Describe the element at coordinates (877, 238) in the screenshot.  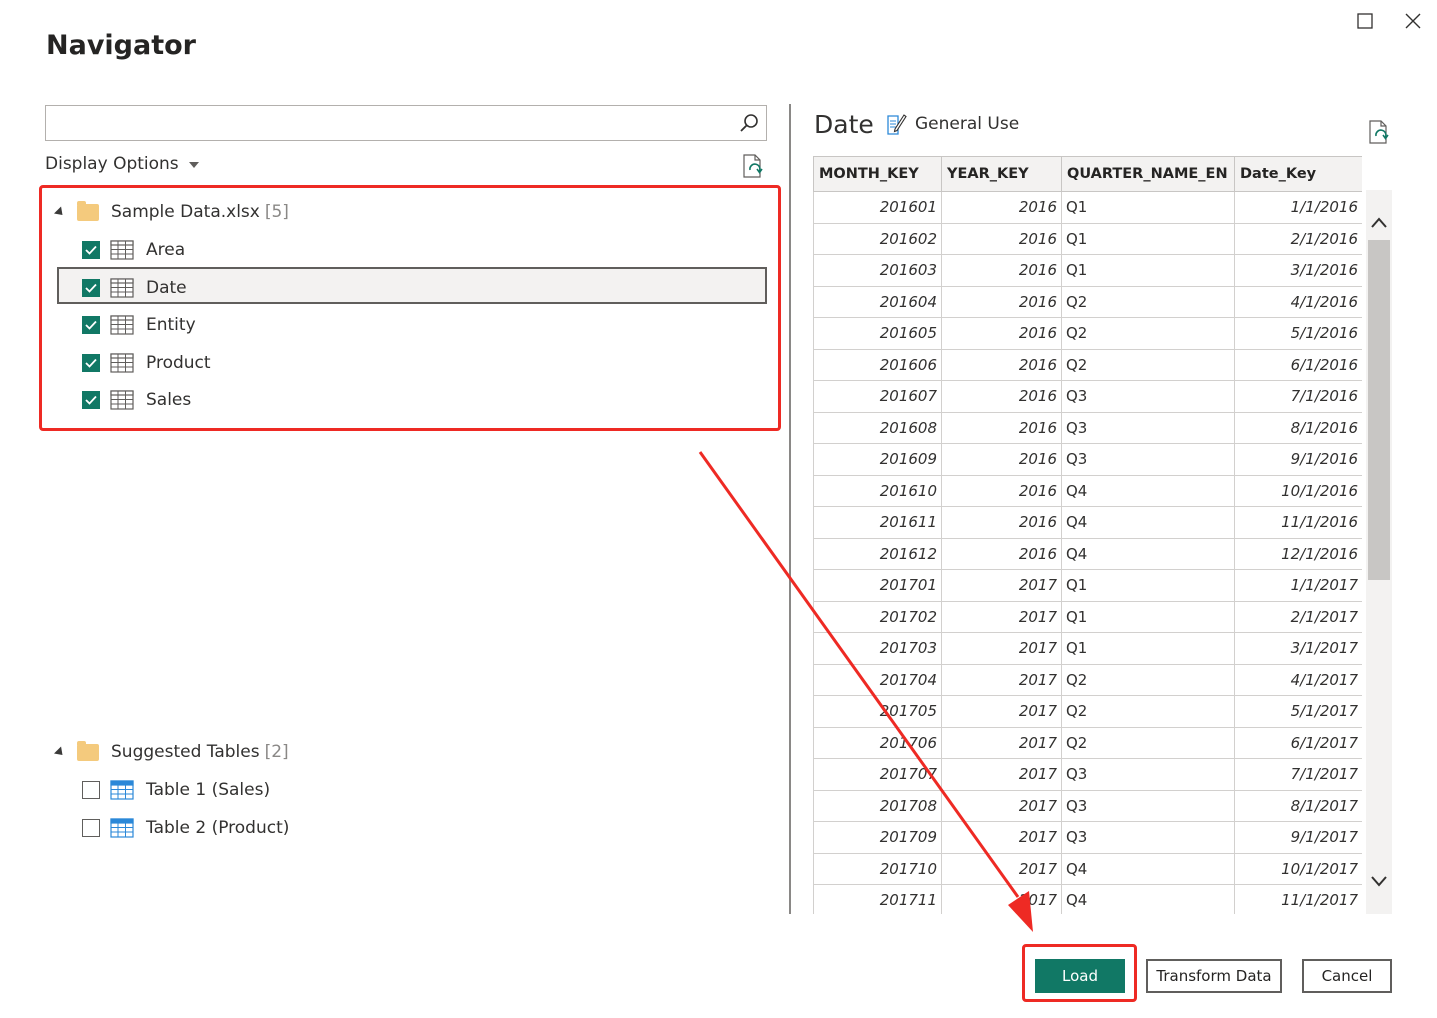
I see `table-cell: 201602` at that location.